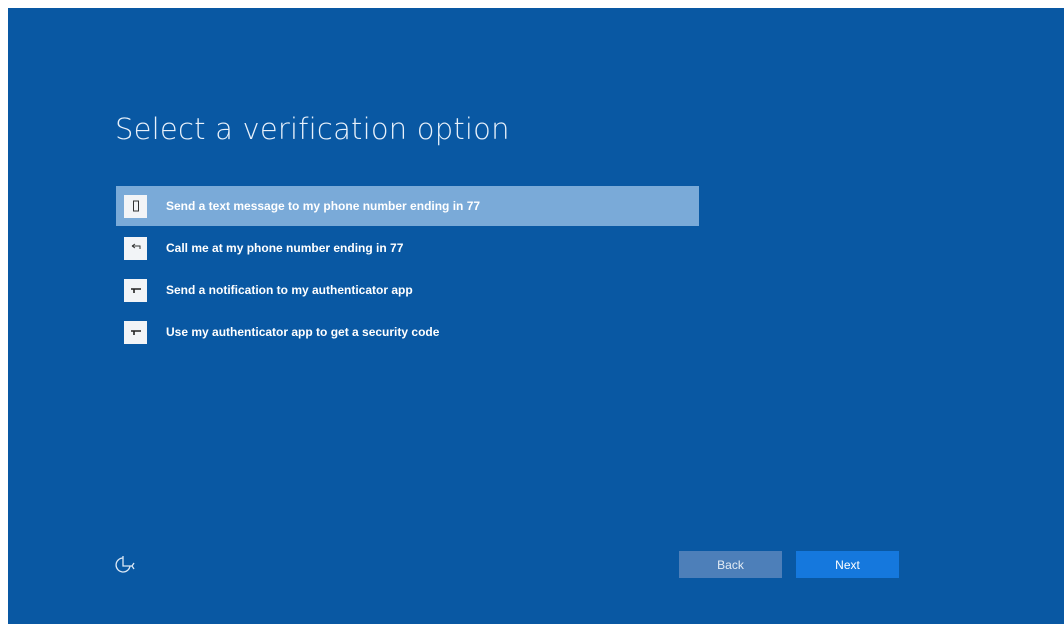  Describe the element at coordinates (847, 564) in the screenshot. I see `next-button: Next` at that location.